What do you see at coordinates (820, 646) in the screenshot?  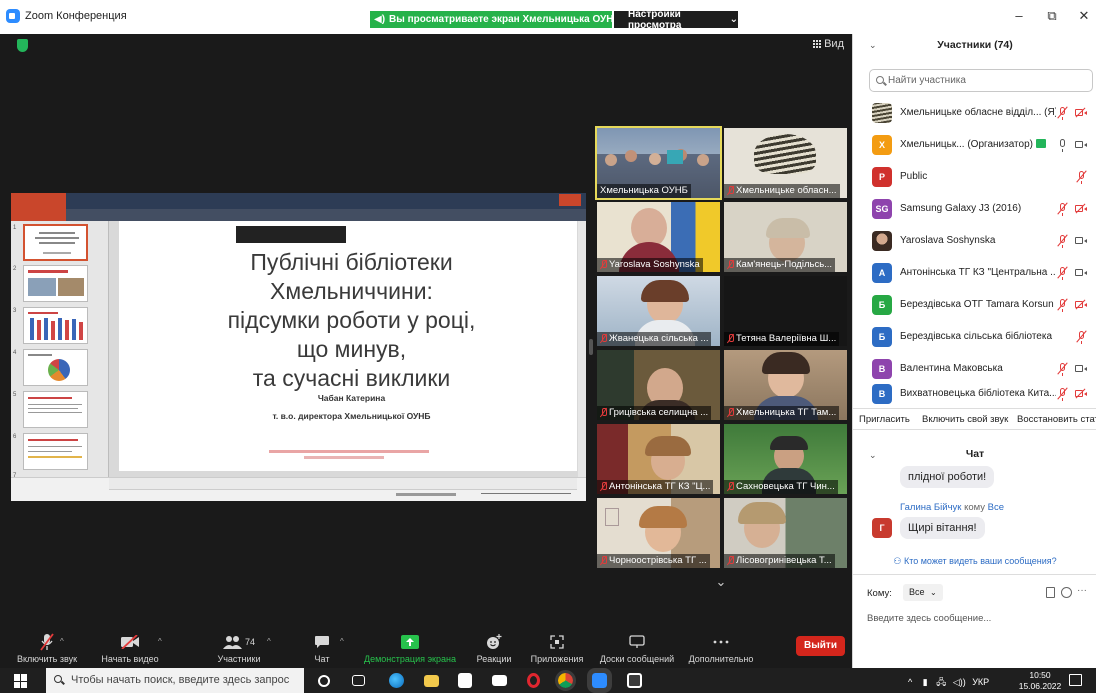 I see `leave-meeting-button: Выйти` at bounding box center [820, 646].